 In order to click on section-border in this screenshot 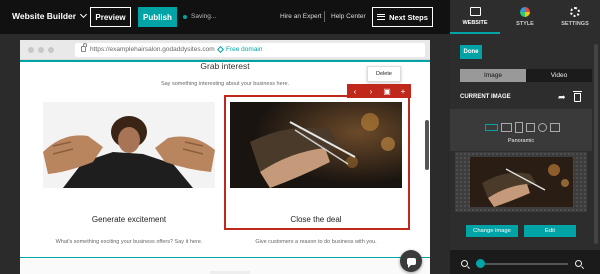, I will do `click(225, 257)`.